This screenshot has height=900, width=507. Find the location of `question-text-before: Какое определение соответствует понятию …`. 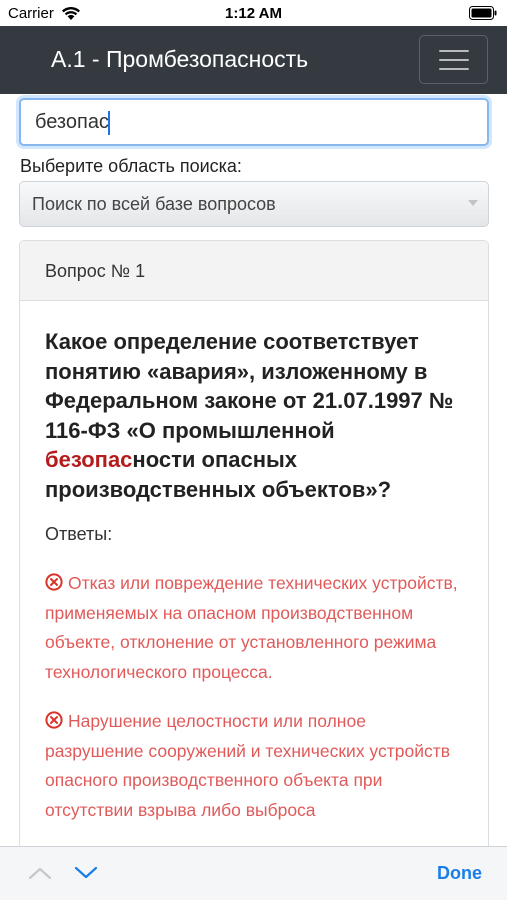

question-text-before: Какое определение соответствует понятию … is located at coordinates (249, 386).